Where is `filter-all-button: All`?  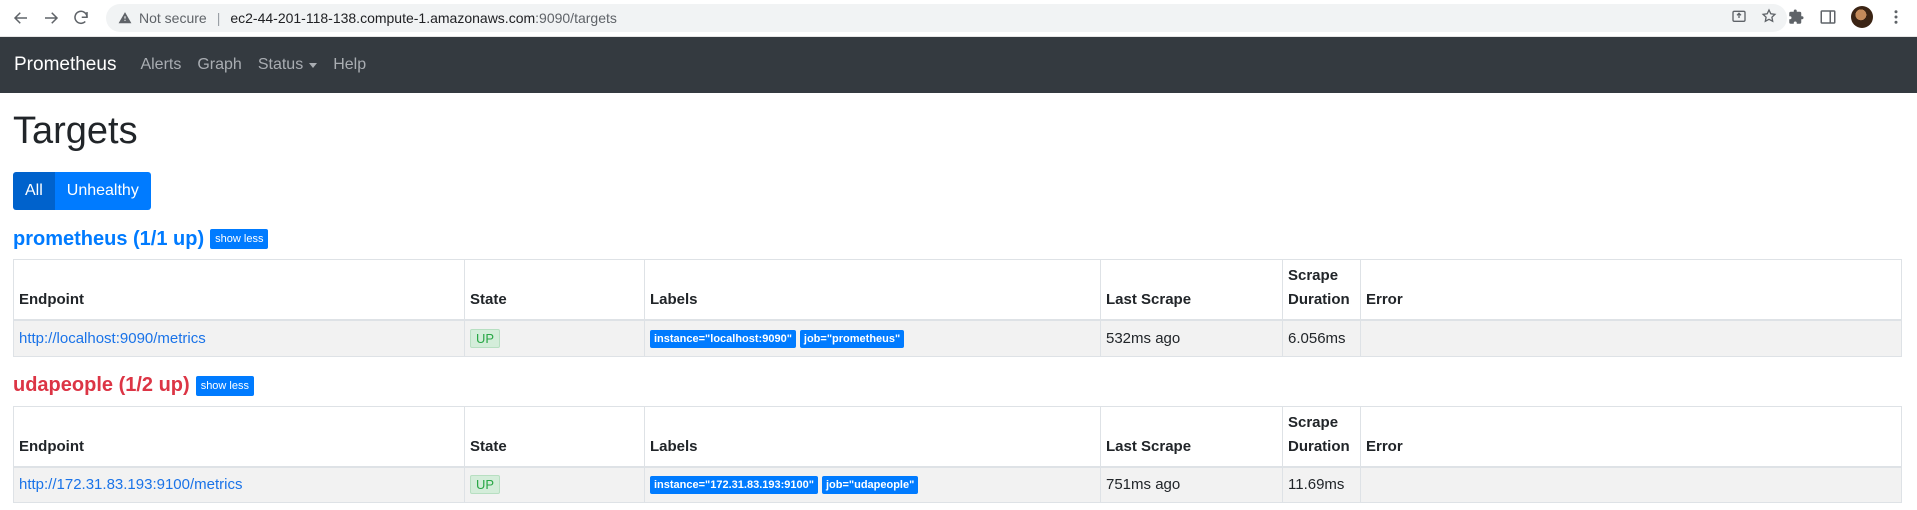
filter-all-button: All is located at coordinates (34, 191).